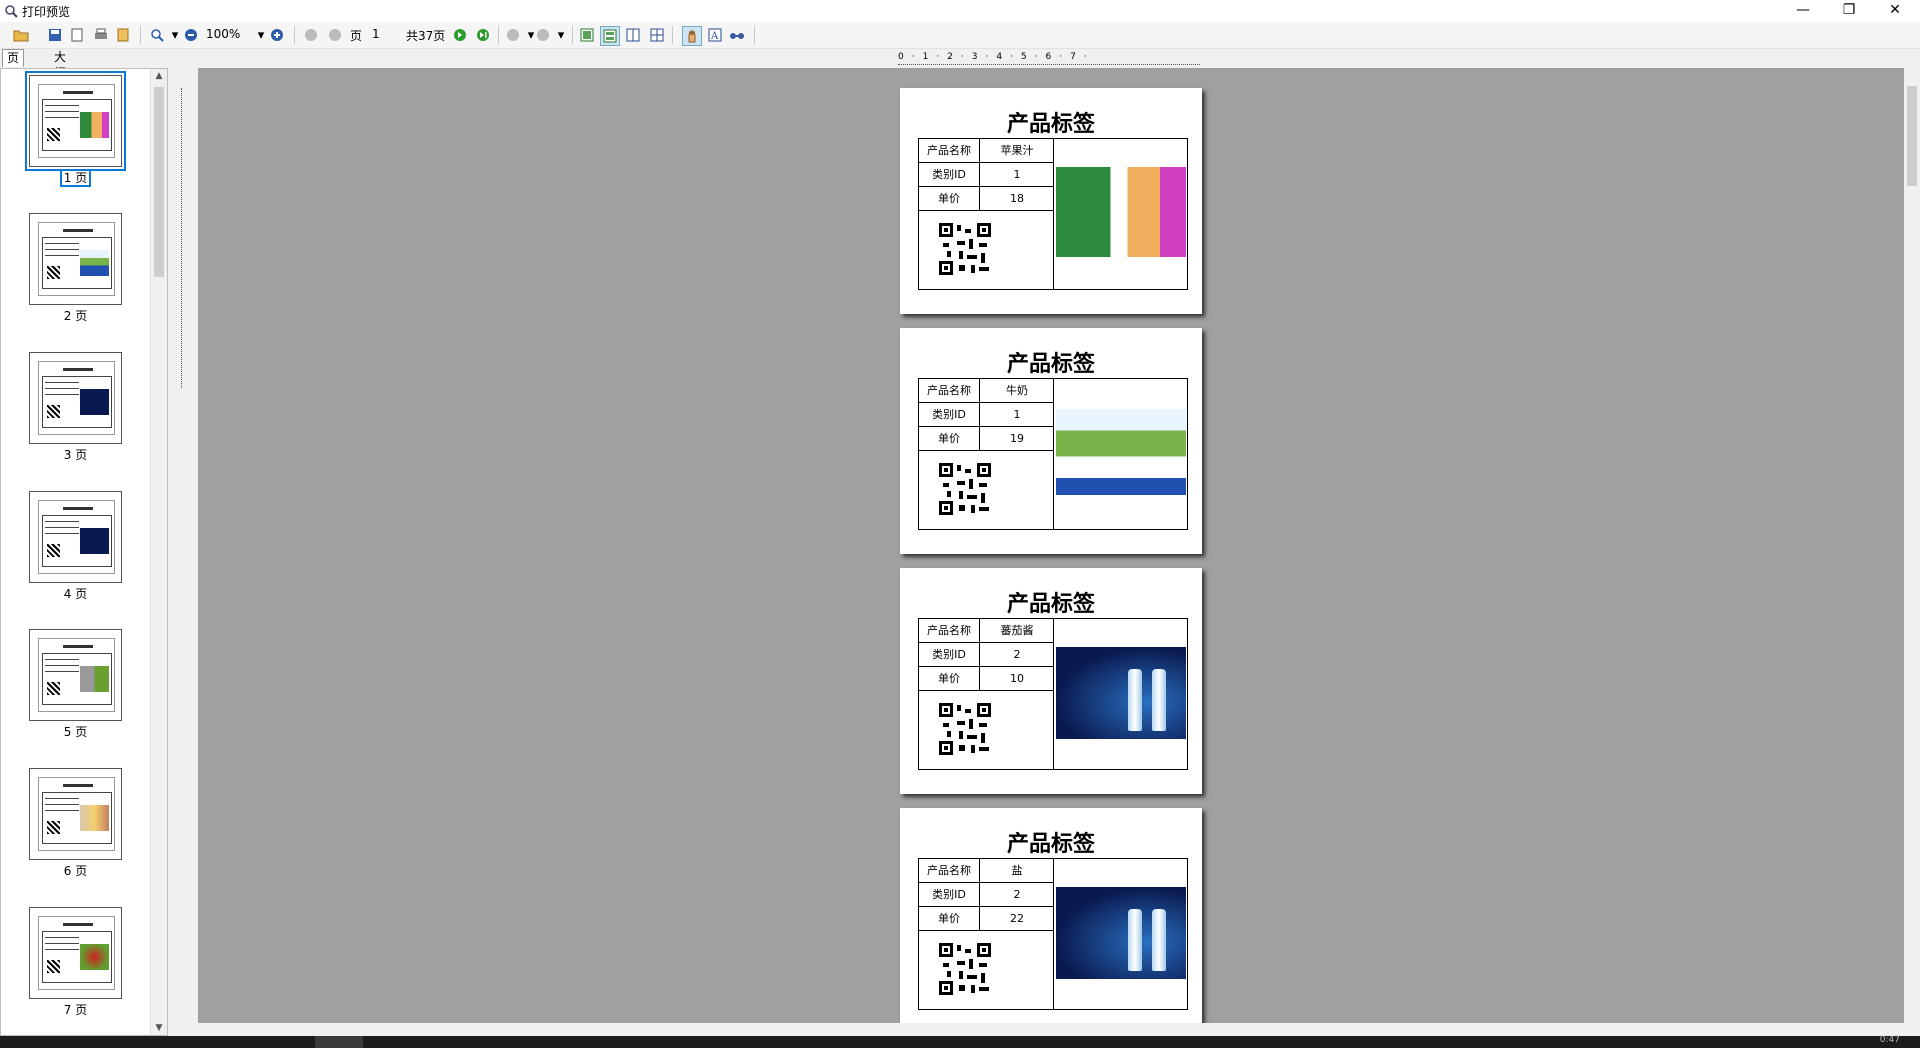 The width and height of the screenshot is (1920, 1048). What do you see at coordinates (460, 35) in the screenshot?
I see `next-page-icon` at bounding box center [460, 35].